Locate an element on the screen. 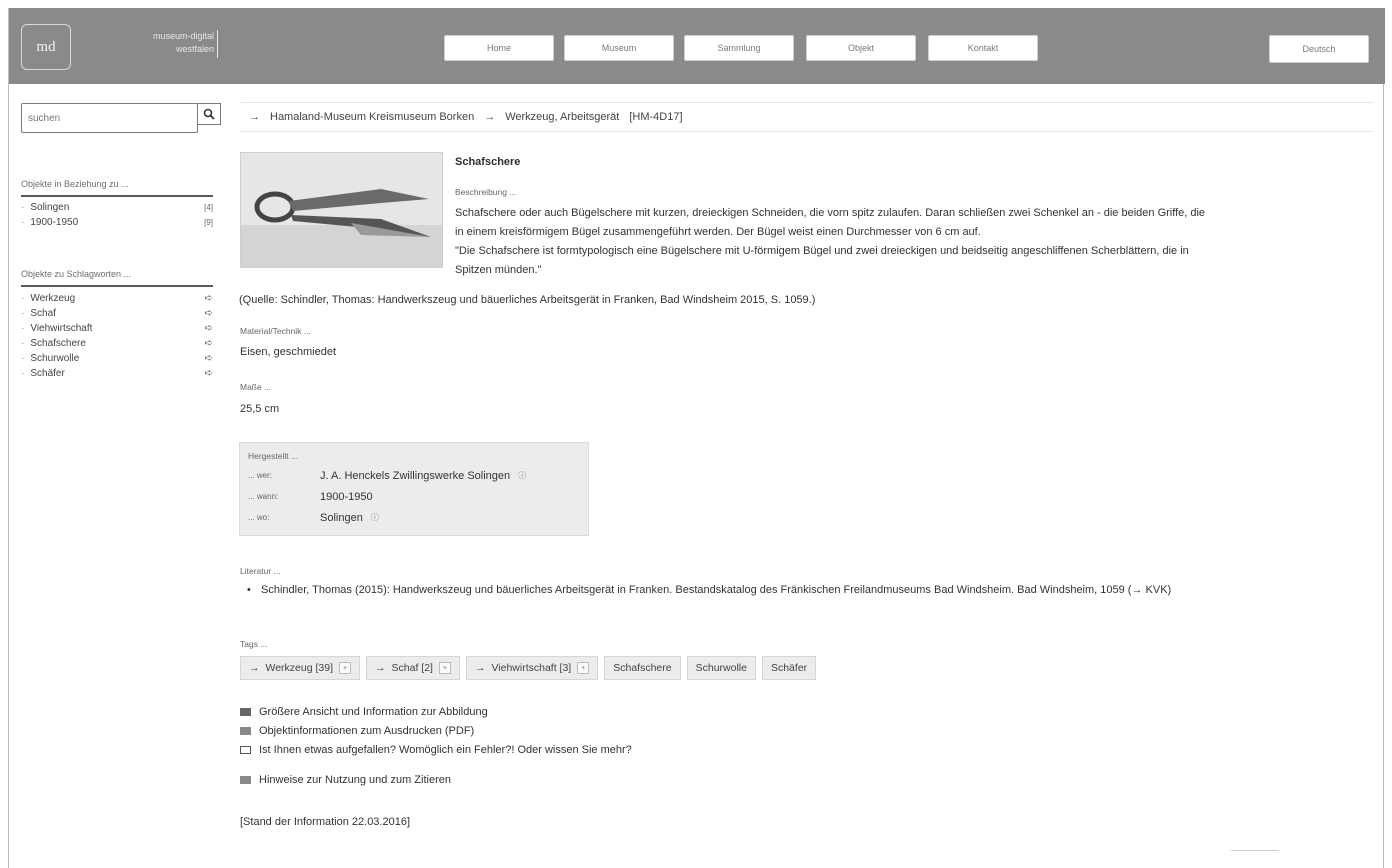 Image resolution: width=1392 pixels, height=868 pixels. production-when-key: ... wann: is located at coordinates (263, 496).